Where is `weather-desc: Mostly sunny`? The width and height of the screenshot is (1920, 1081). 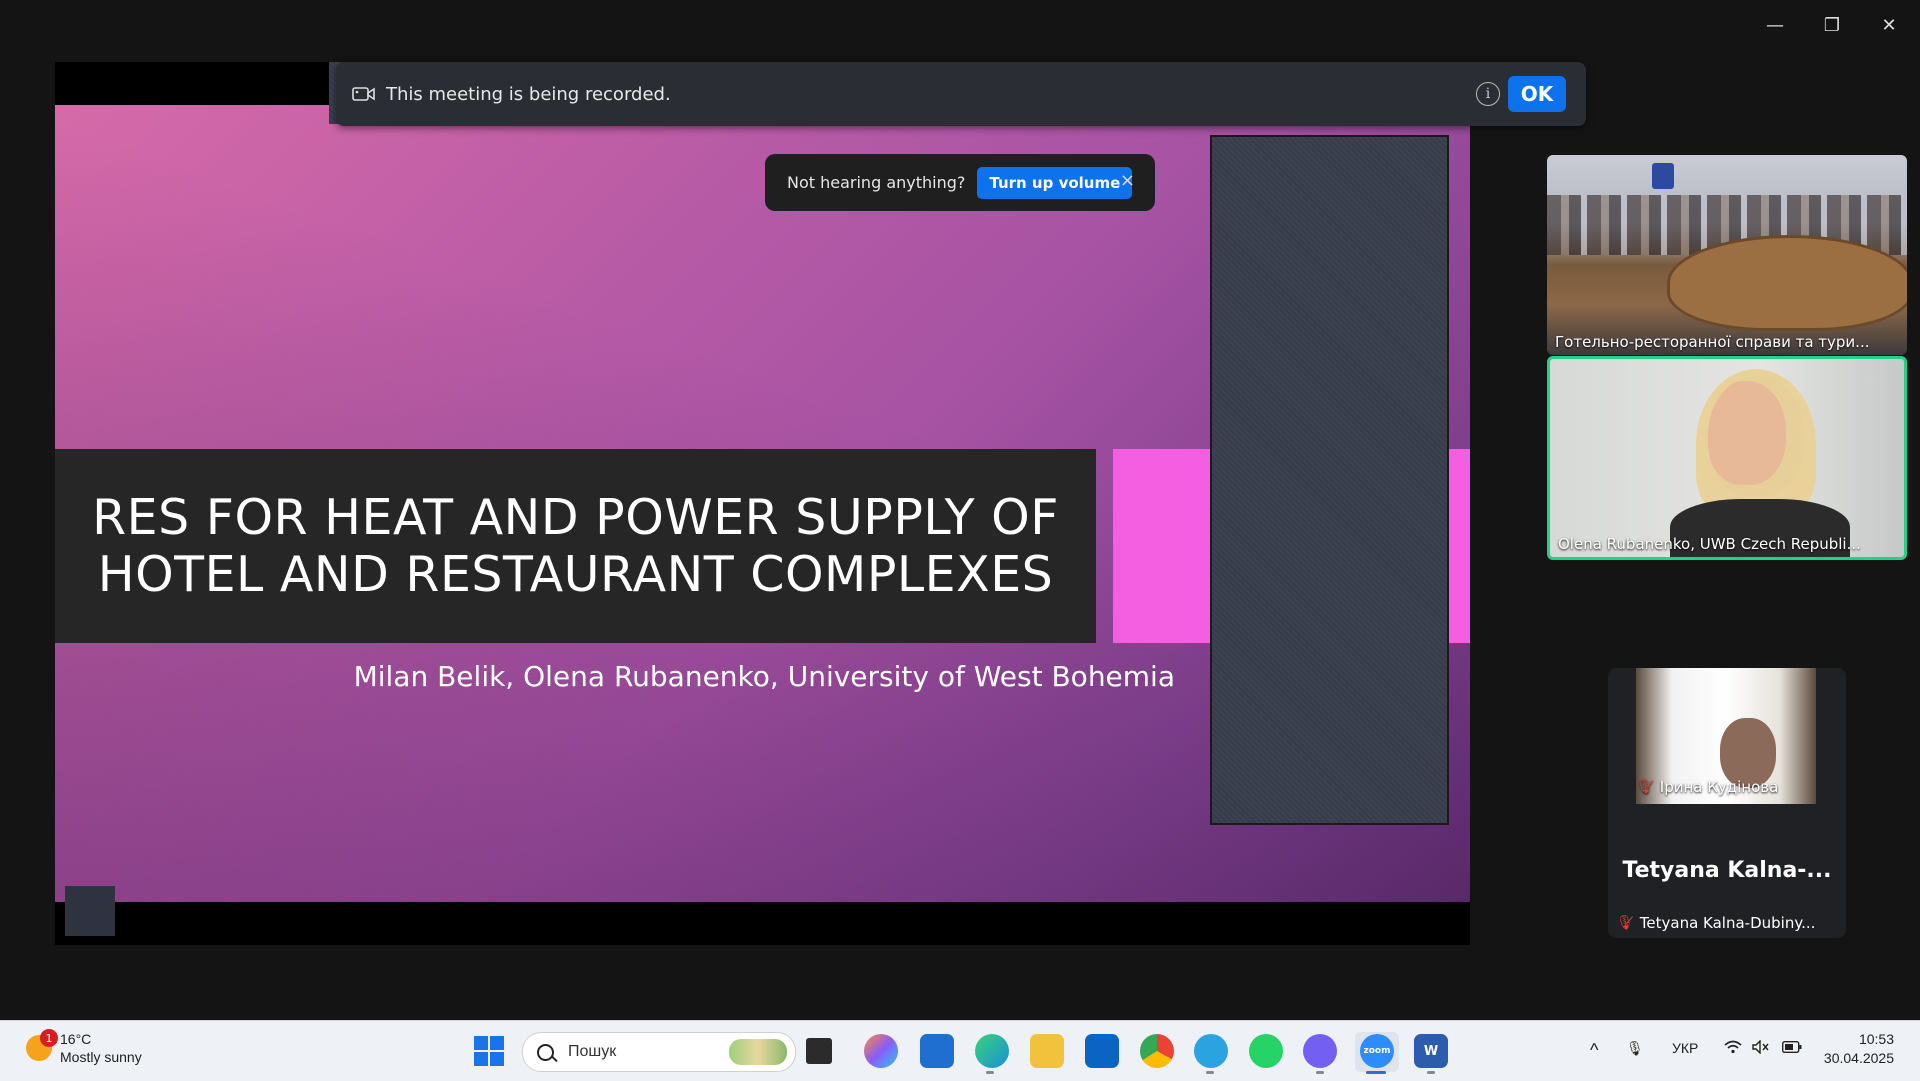
weather-desc: Mostly sunny is located at coordinates (101, 1057).